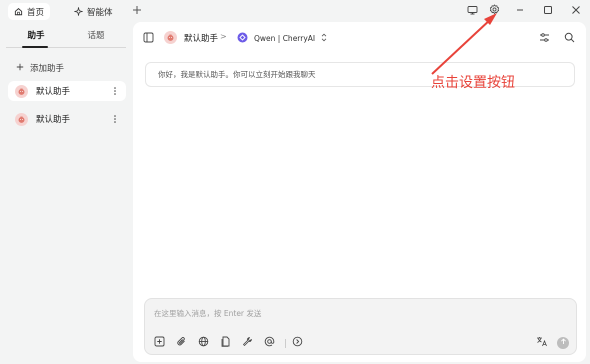  Describe the element at coordinates (18, 11) in the screenshot. I see `home-icon` at that location.